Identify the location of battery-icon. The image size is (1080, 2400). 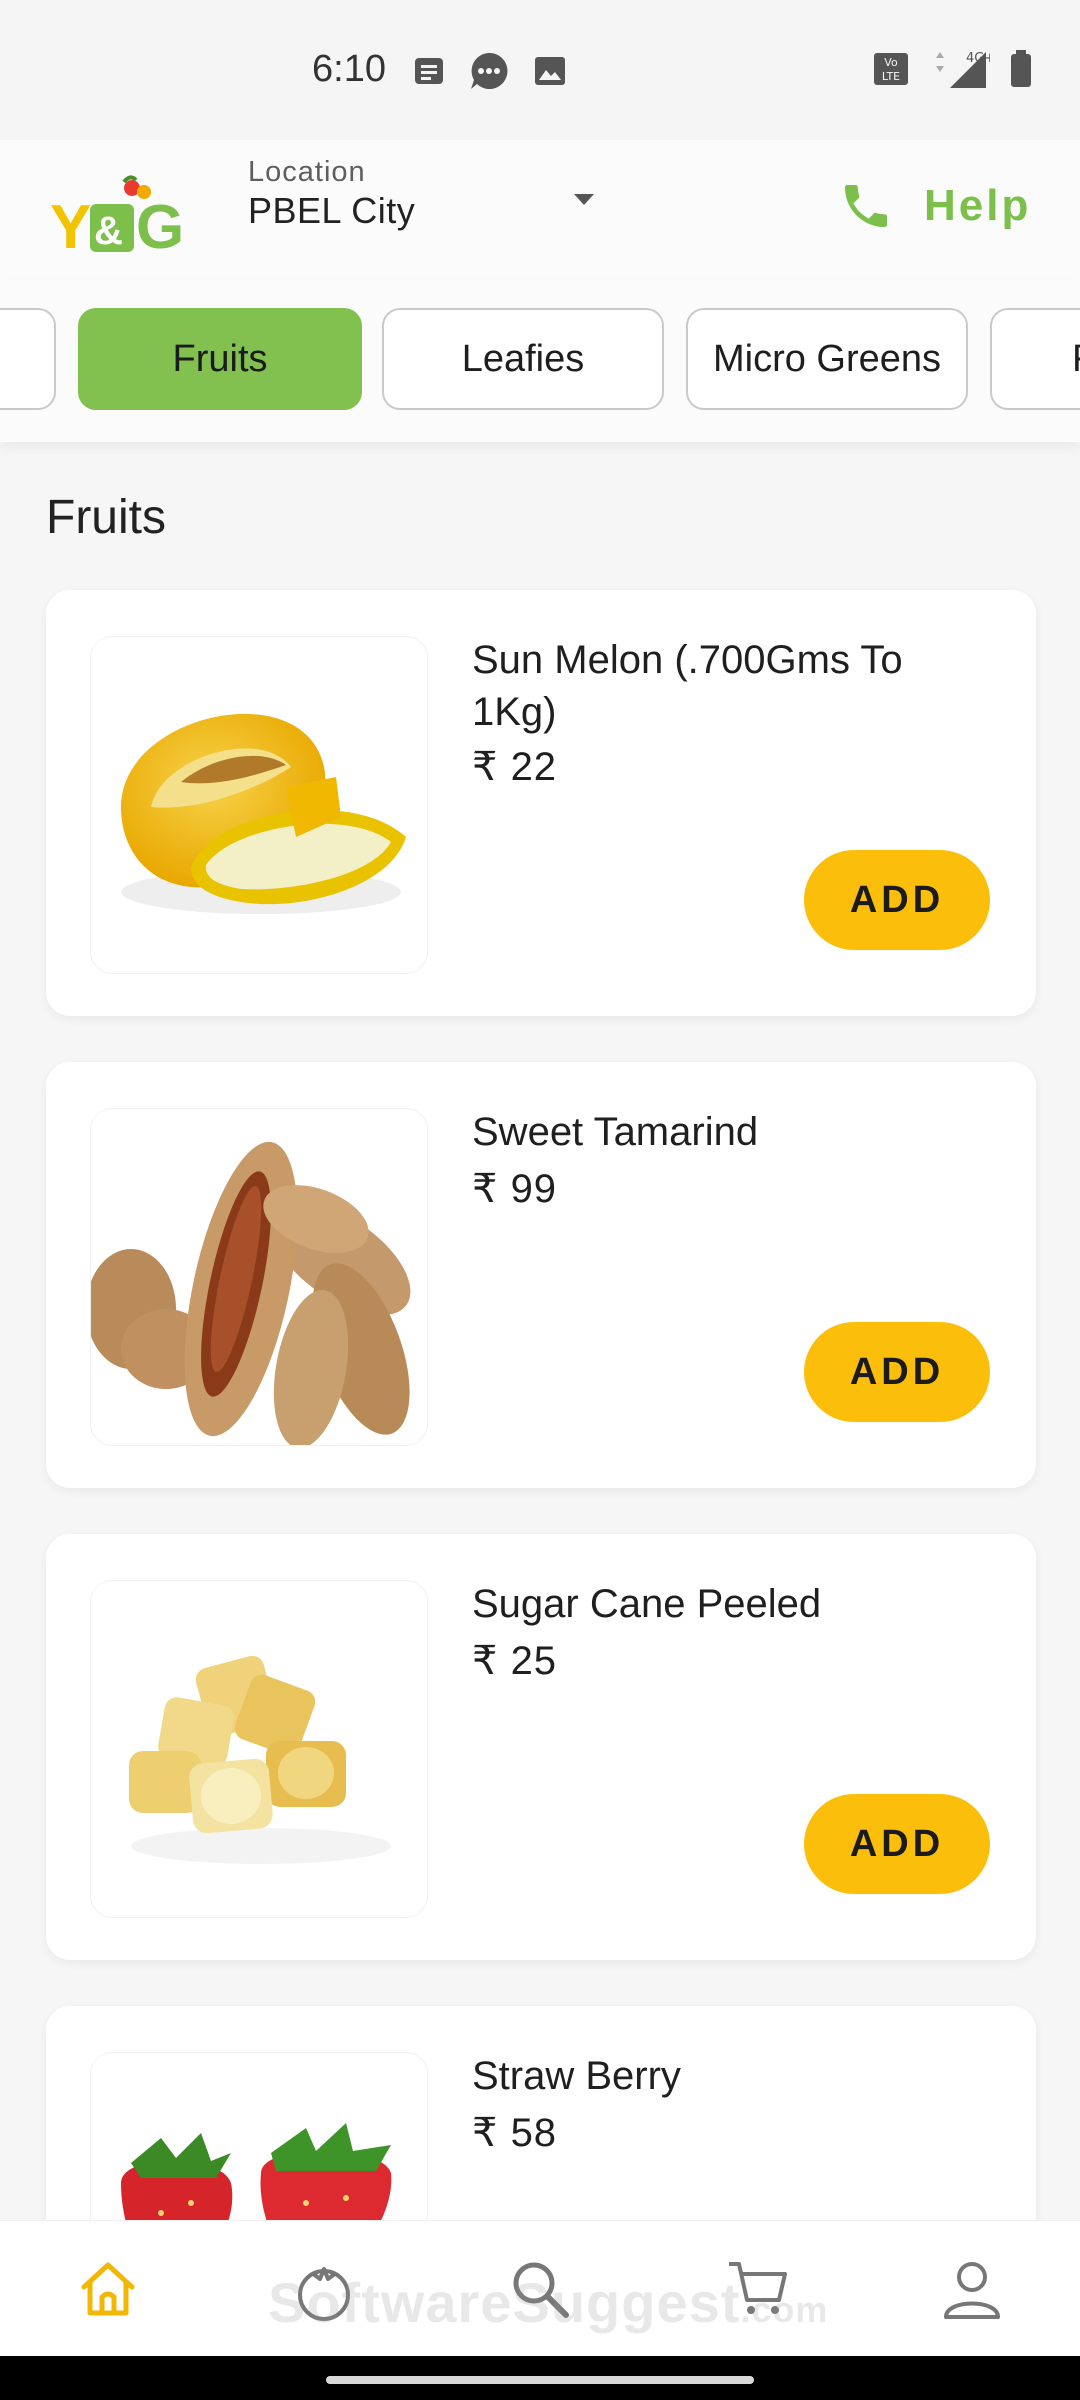
(1021, 69).